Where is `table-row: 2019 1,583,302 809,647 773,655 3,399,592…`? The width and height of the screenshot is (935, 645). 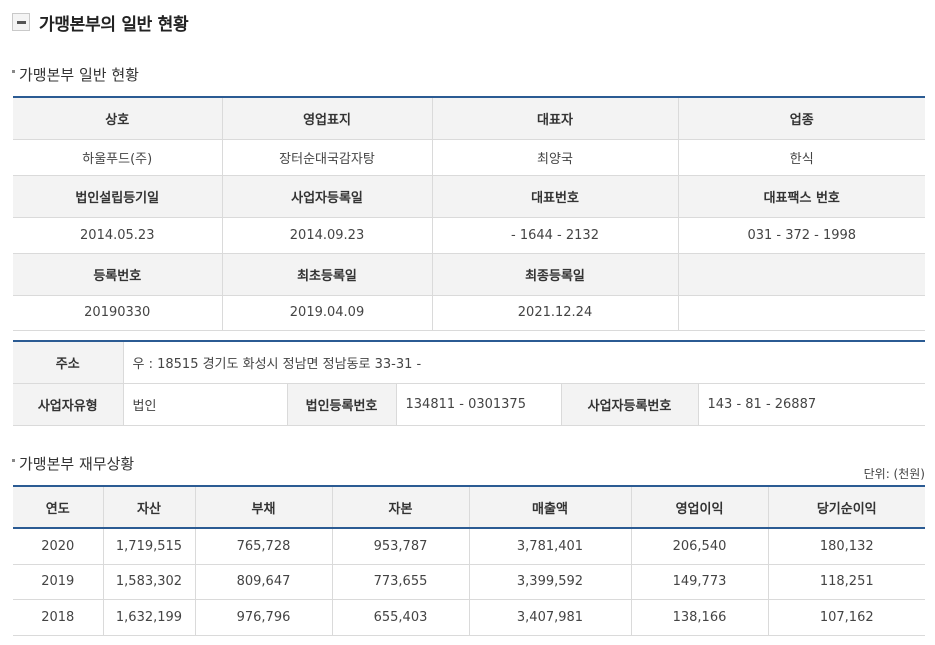
table-row: 2019 1,583,302 809,647 773,655 3,399,592… is located at coordinates (469, 581).